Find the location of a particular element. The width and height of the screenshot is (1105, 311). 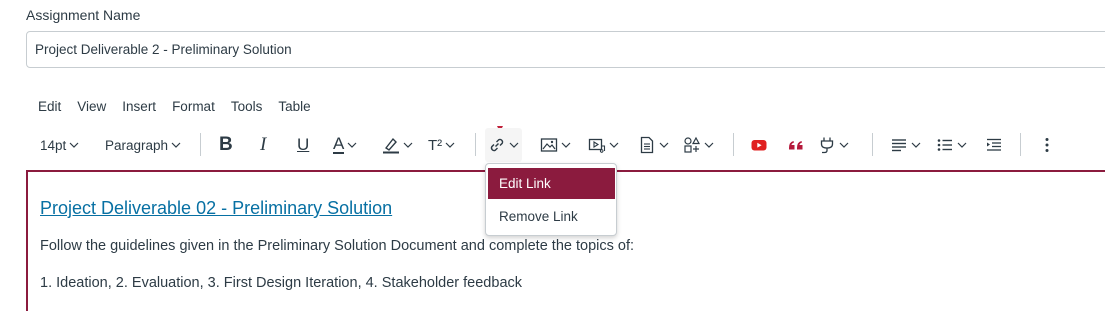

indent-button is located at coordinates (994, 145).